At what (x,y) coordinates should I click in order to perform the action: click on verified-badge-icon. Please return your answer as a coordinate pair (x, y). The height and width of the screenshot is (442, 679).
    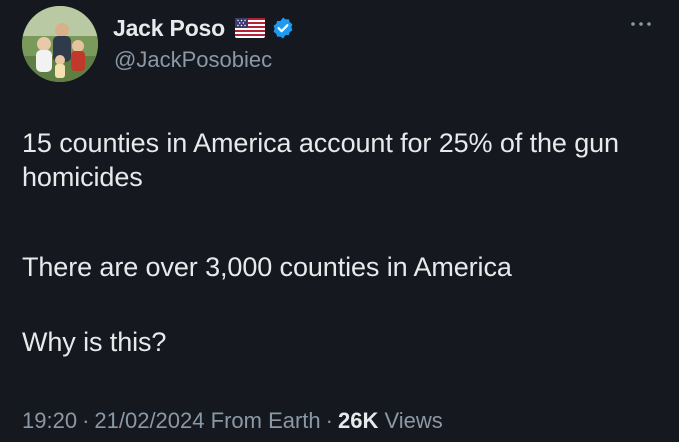
    Looking at the image, I should click on (283, 28).